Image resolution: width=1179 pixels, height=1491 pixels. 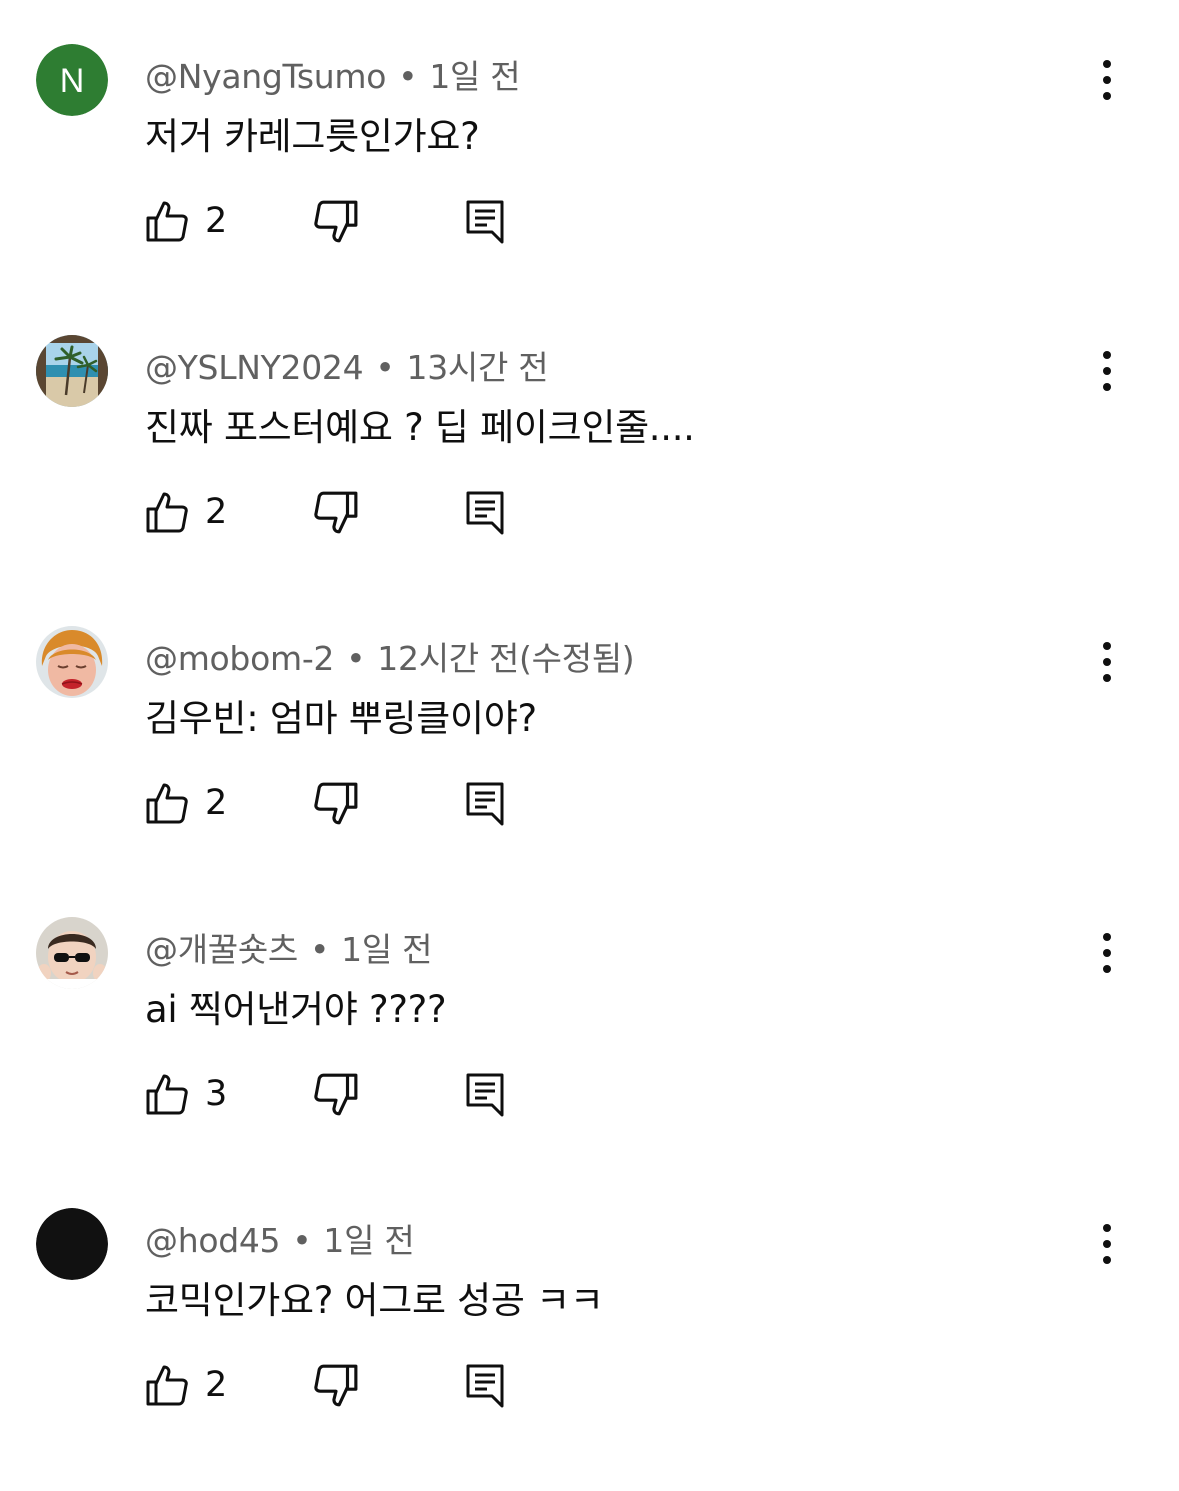 I want to click on avatar: N, so click(x=72, y=80).